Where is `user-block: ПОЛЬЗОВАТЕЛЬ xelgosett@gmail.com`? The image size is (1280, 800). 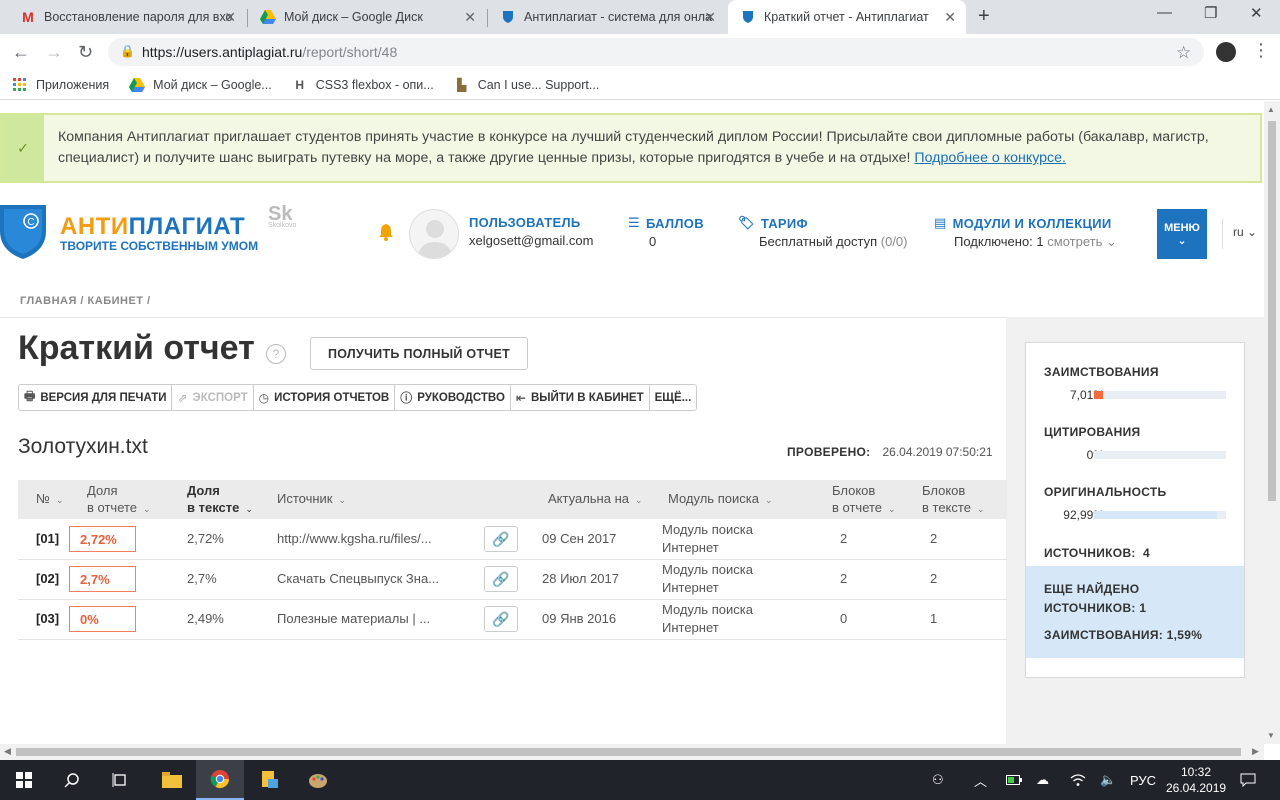 user-block: ПОЛЬЗОВАТЕЛЬ xelgosett@gmail.com is located at coordinates (531, 231).